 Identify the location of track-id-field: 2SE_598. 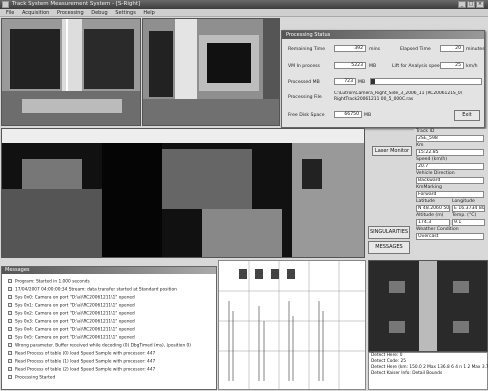
(450, 138).